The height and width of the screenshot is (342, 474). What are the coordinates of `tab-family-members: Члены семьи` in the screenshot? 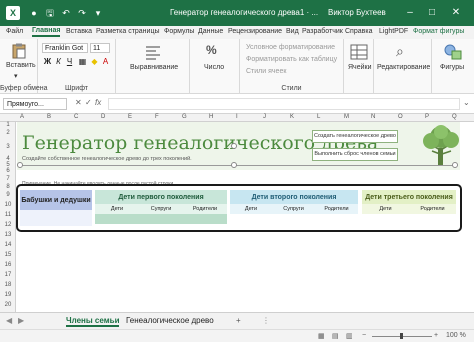 It's located at (93, 321).